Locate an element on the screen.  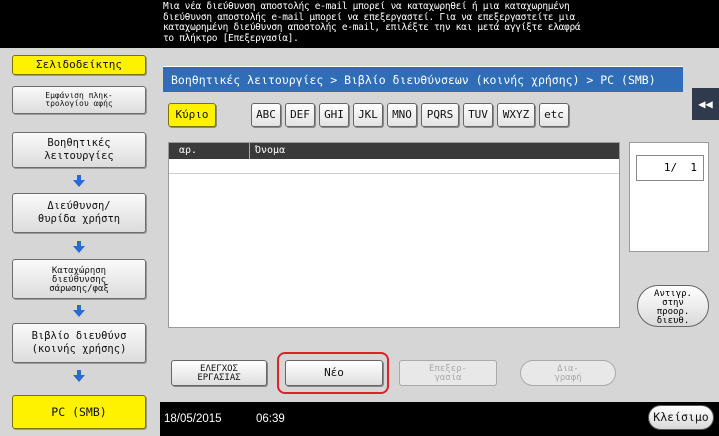
status-time: 06:39 is located at coordinates (270, 419).